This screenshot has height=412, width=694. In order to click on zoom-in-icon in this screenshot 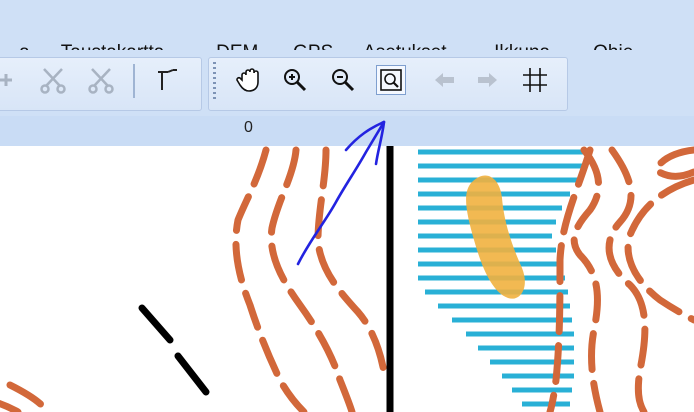, I will do `click(295, 80)`.